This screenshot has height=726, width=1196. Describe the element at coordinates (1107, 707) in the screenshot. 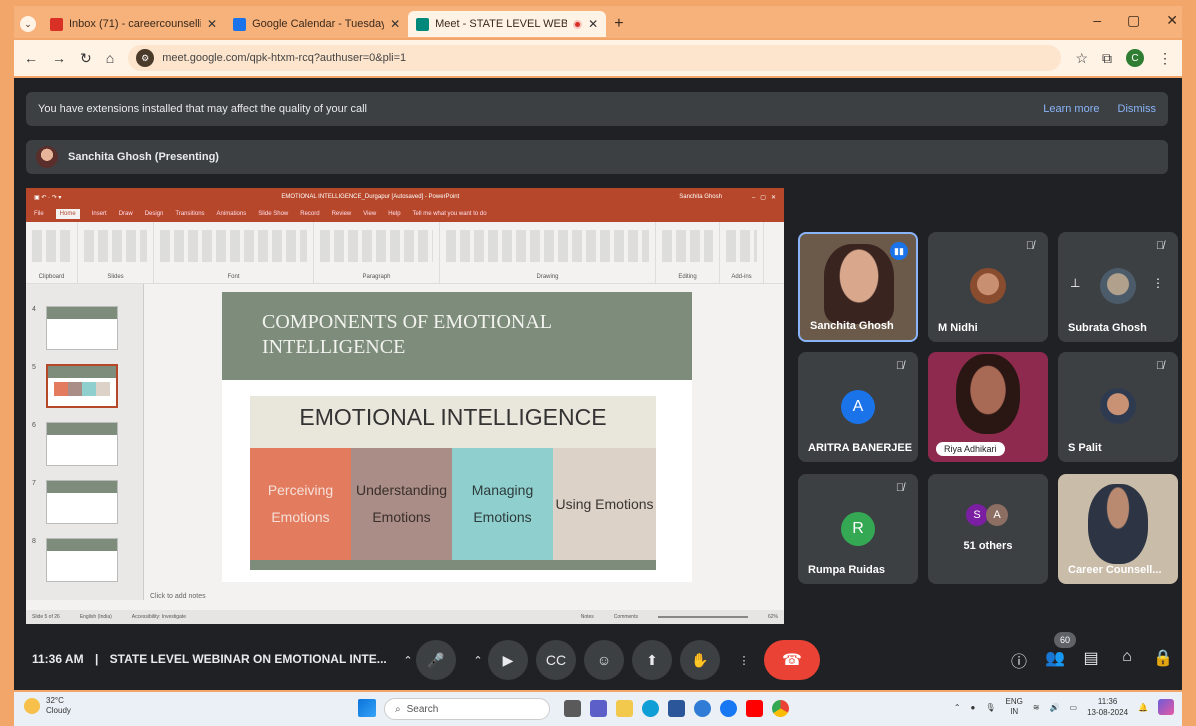

I see `clock: 11:36 13-08-2024` at that location.